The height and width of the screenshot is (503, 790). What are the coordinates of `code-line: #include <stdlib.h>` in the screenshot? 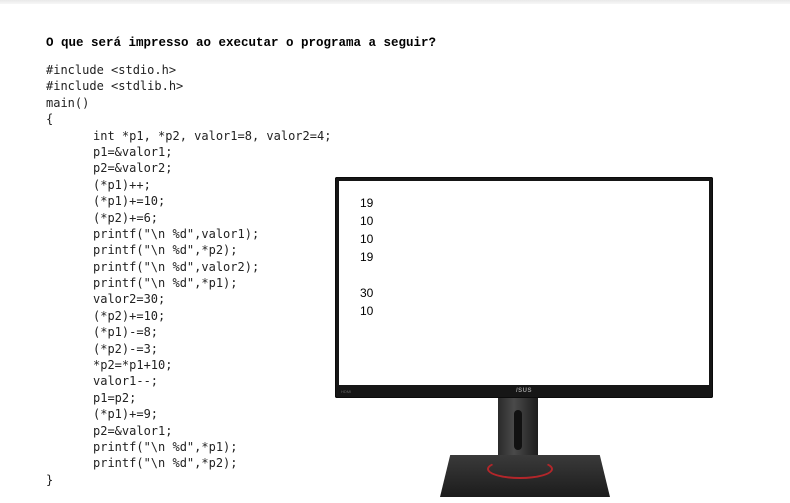 It's located at (115, 86).